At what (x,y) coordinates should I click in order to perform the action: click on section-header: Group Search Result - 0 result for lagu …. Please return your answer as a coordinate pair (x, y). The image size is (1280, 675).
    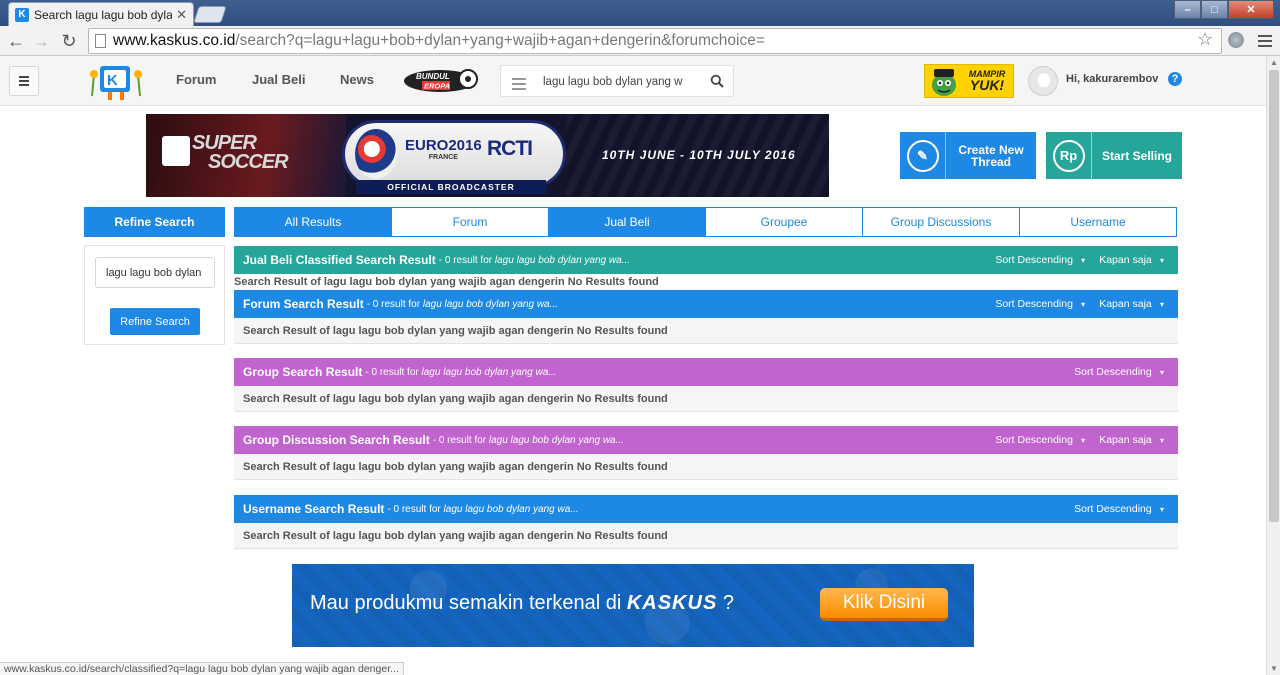
    Looking at the image, I should click on (706, 372).